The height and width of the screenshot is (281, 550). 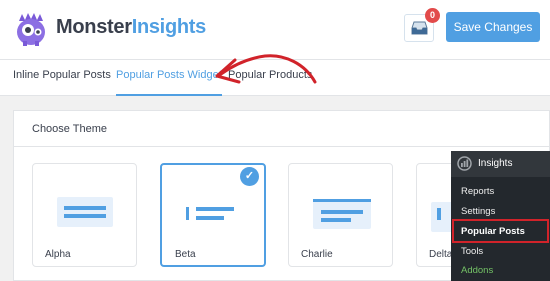 I want to click on annotation-highlight-box, so click(x=500, y=231).